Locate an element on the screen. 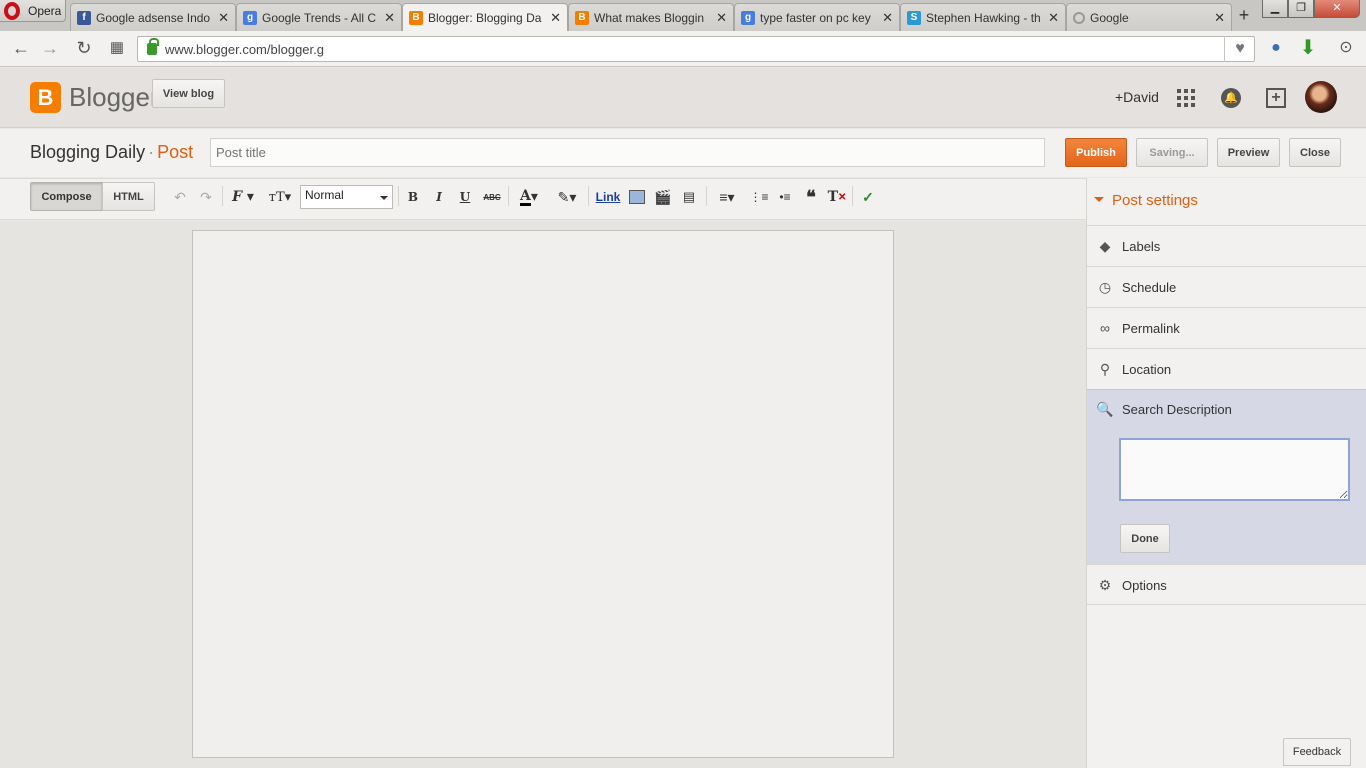 The height and width of the screenshot is (768, 1366). address-bar: www.blogger.com/blogger.g is located at coordinates (696, 49).